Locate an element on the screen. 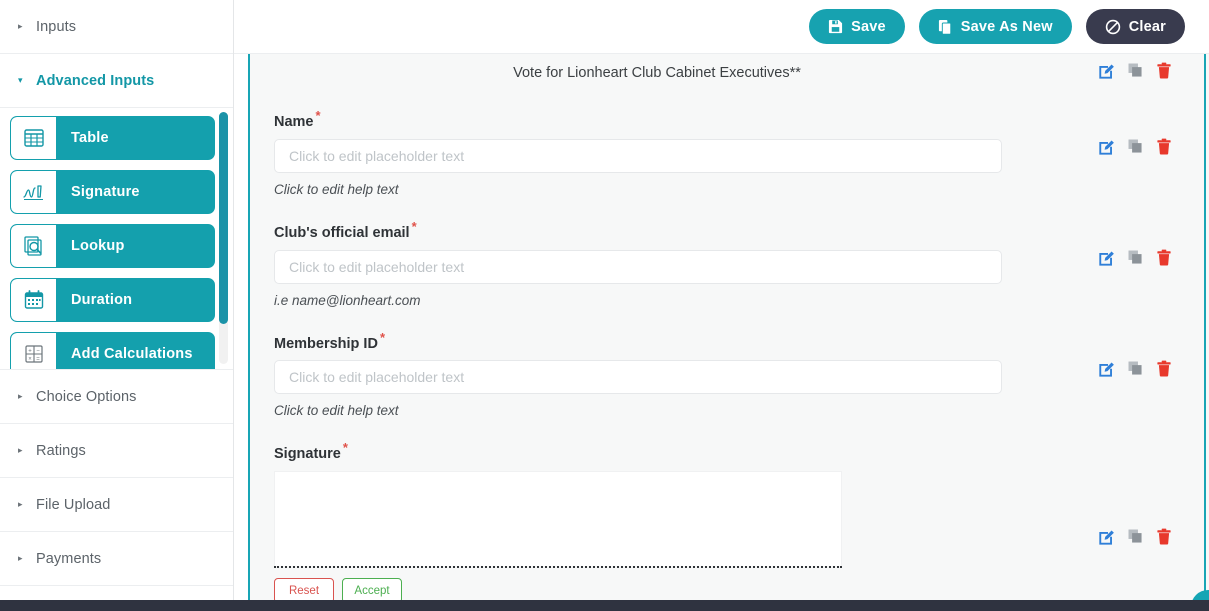  signature-reset-button: Reset is located at coordinates (304, 589).